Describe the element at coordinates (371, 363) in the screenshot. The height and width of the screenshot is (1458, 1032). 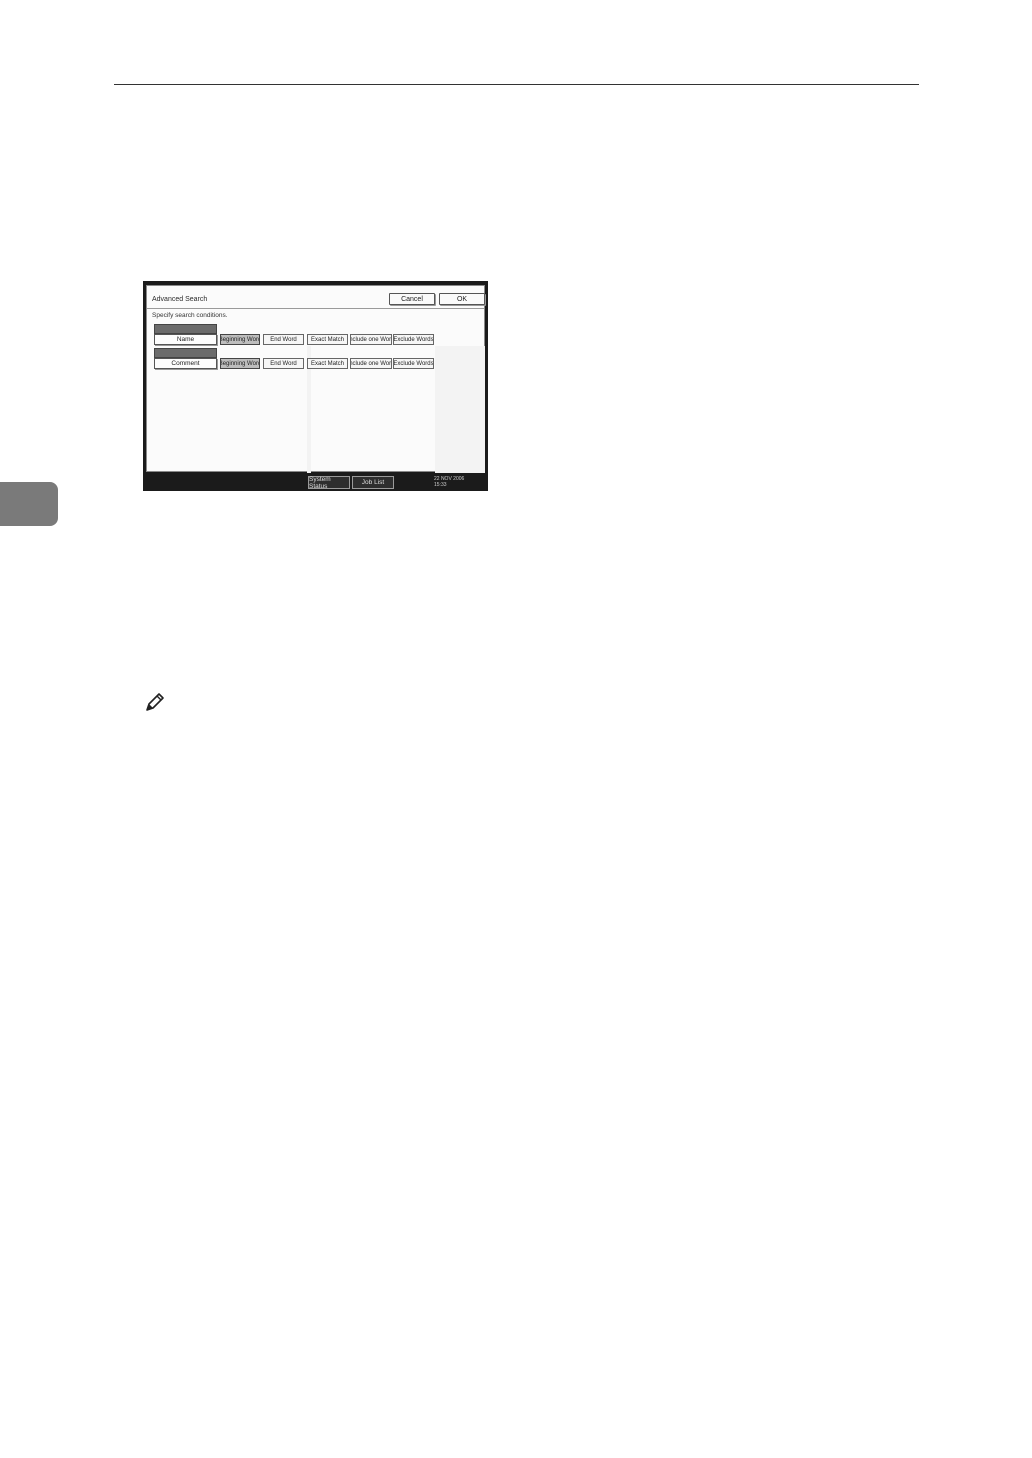
I see `comment-include-one-word-button: Include one Word` at that location.